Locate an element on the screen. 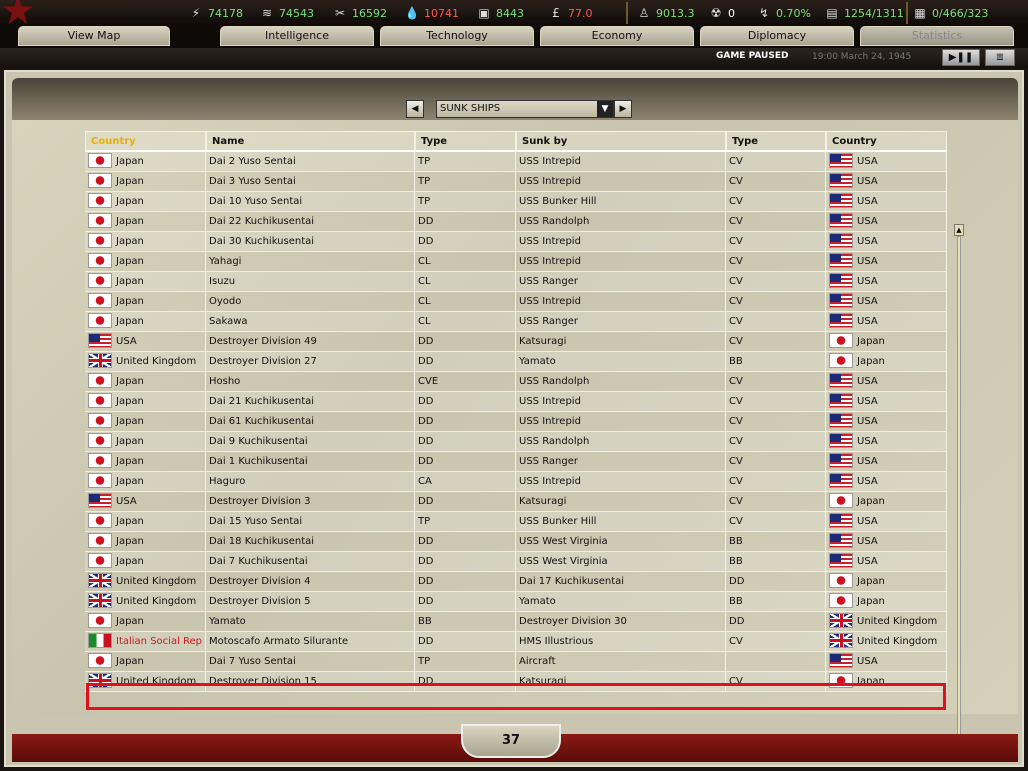 The image size is (1028, 771). play-pause-button: ▶❚❚ is located at coordinates (961, 57).